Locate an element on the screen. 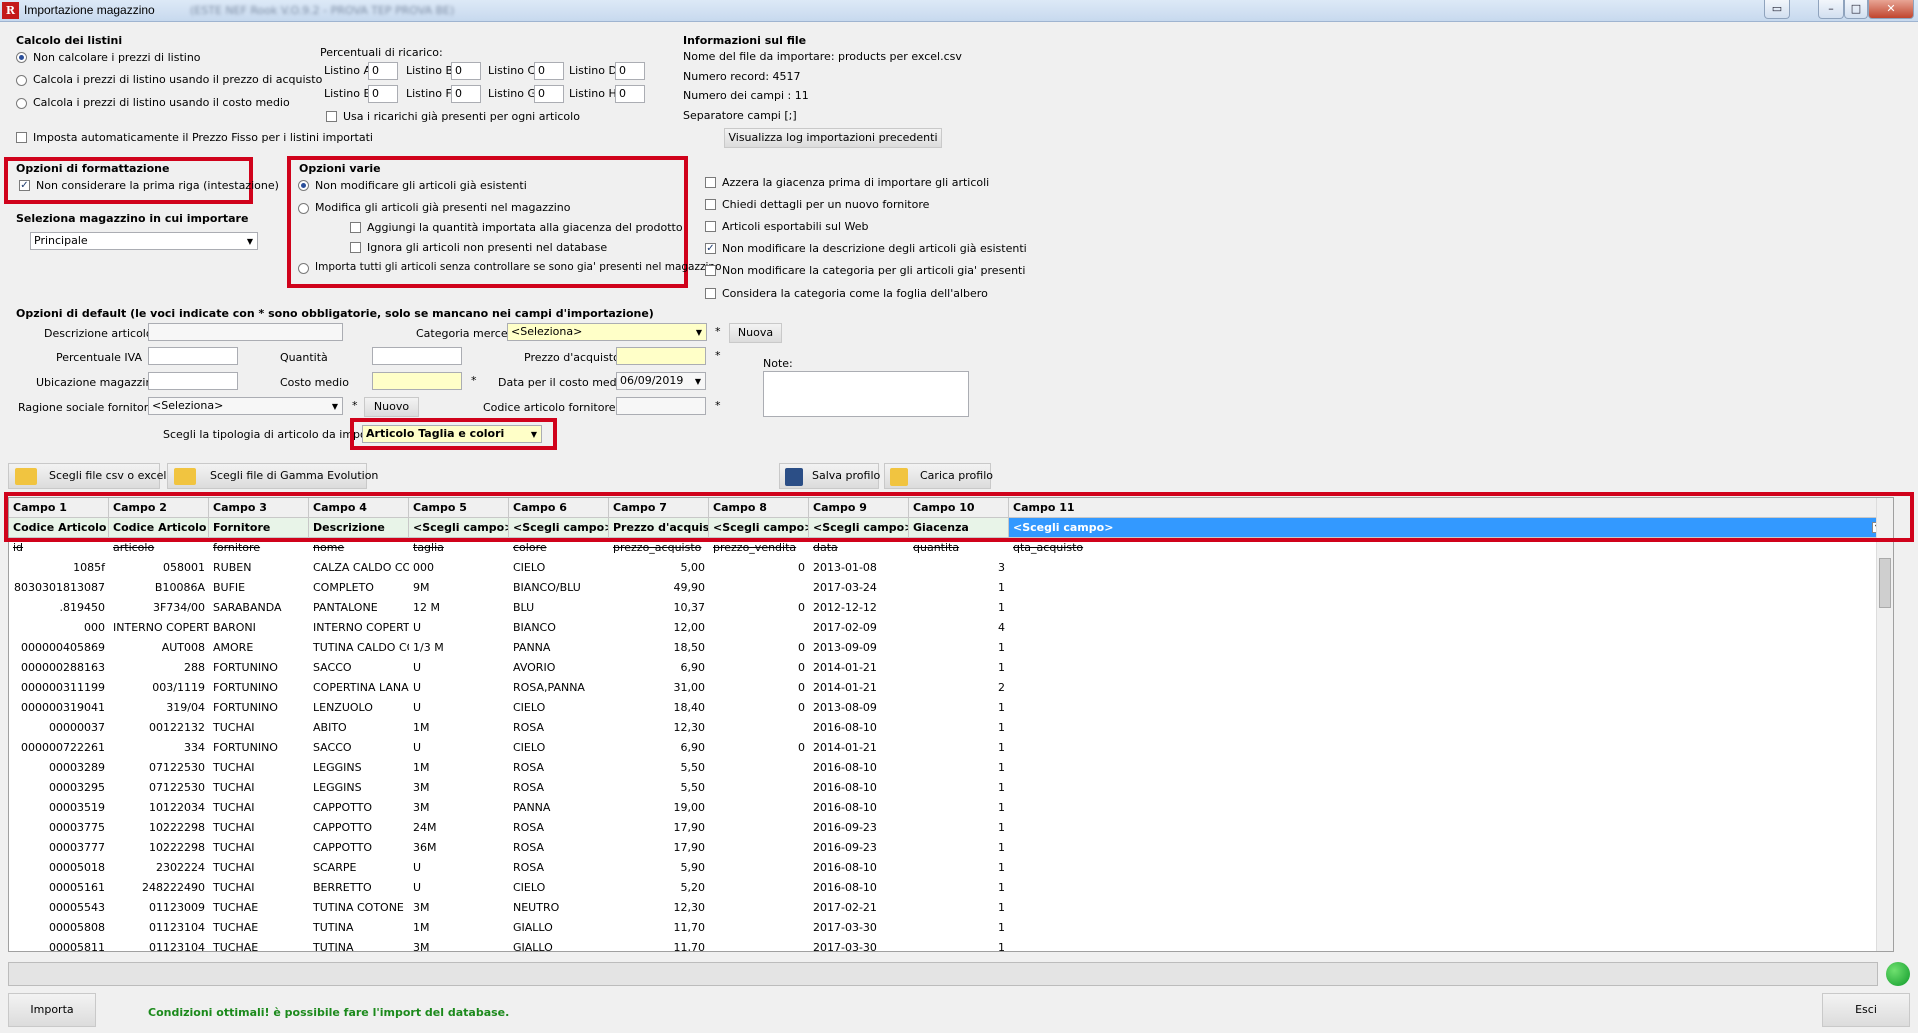 The height and width of the screenshot is (1033, 1918). grid-cell: ABITO is located at coordinates (330, 727).